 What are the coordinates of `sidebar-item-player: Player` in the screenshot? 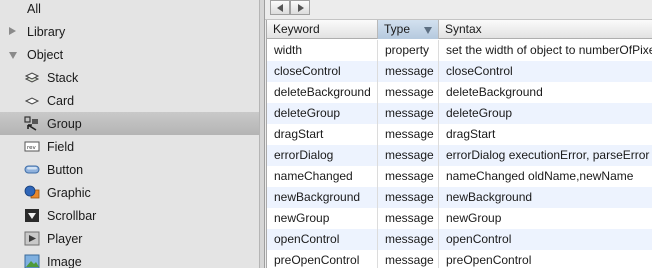 It's located at (129, 238).